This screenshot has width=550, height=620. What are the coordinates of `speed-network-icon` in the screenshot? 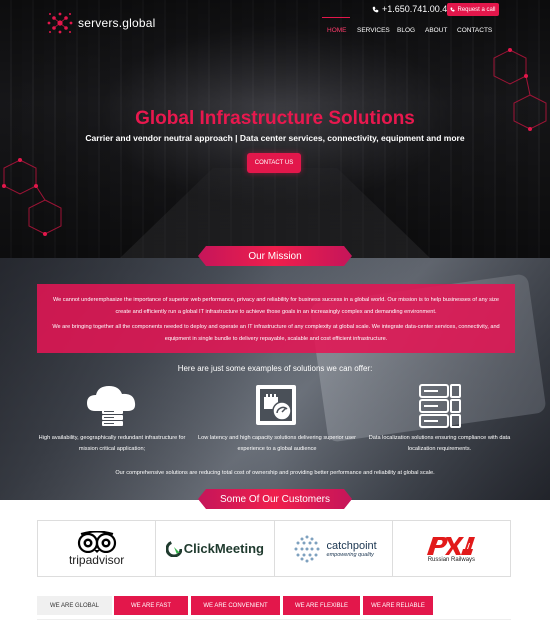 It's located at (276, 405).